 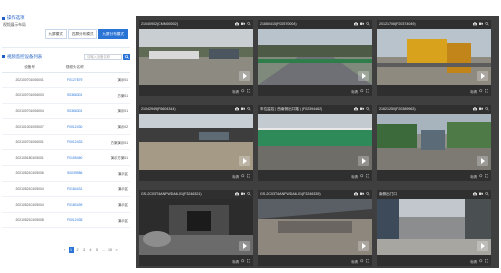 I want to click on video-cell: 车位监控 | 西南侧出口路 | (F02394462) 标清, so click(x=315, y=143).